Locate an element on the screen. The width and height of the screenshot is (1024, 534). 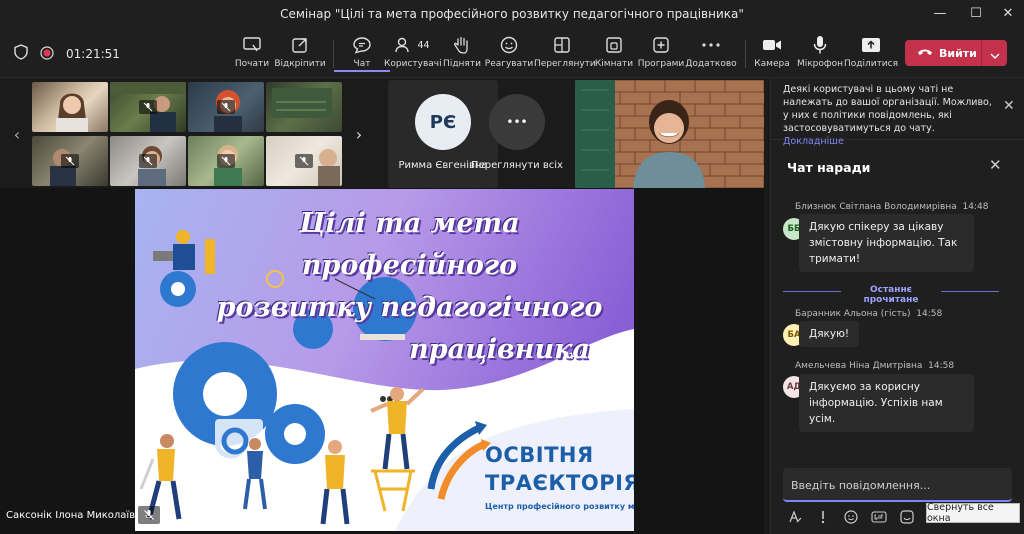
participants-label: Користувачі is located at coordinates (413, 64).